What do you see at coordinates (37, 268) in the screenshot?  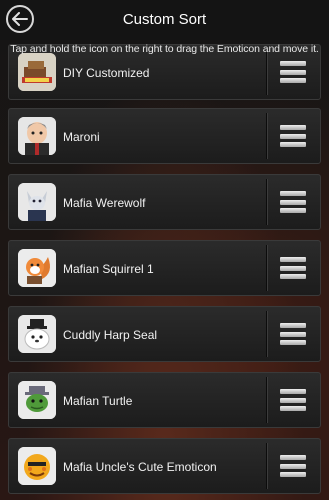 I see `mafian-squirrel-emoticon-icon` at bounding box center [37, 268].